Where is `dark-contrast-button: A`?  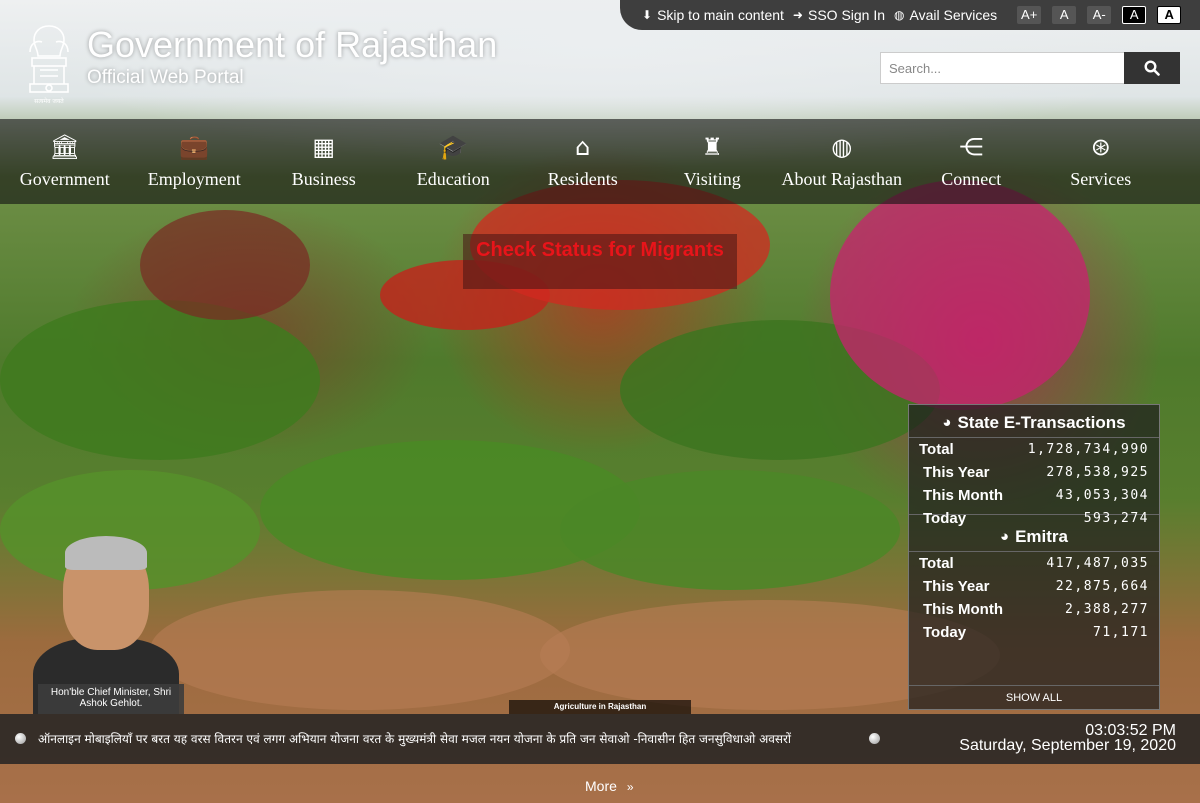 dark-contrast-button: A is located at coordinates (1134, 15).